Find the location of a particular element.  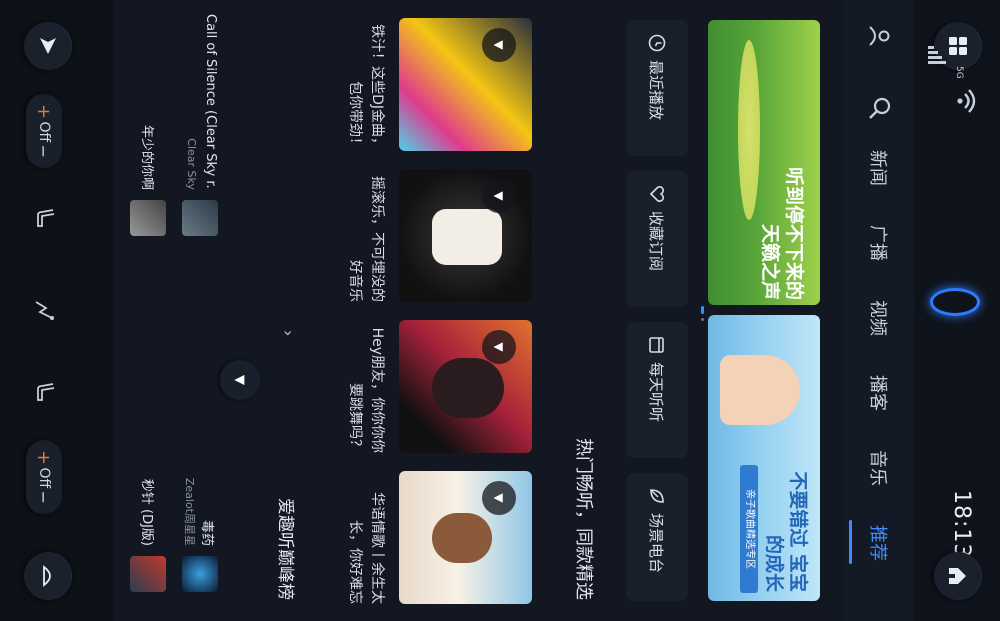

grid-icon is located at coordinates (958, 46).